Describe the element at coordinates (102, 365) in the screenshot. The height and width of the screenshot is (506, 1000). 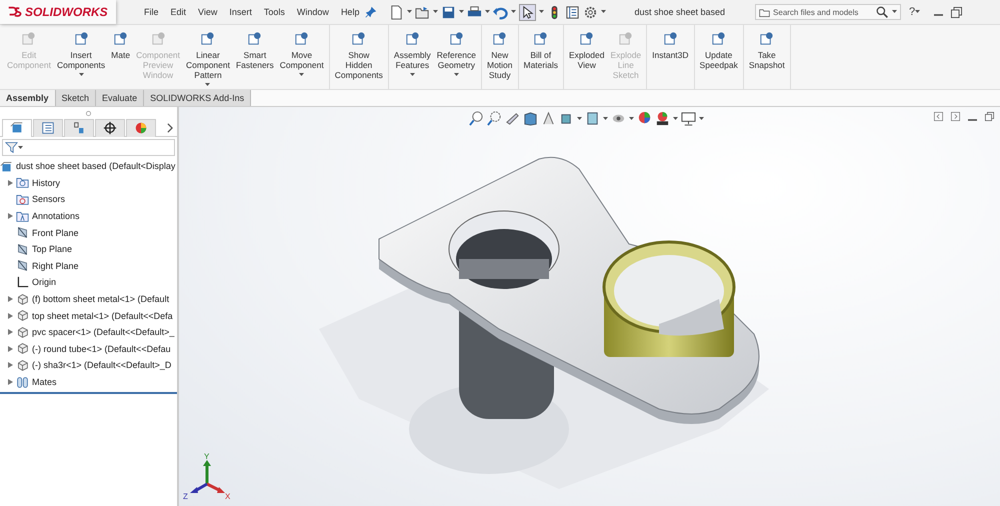
I see `tree-item: (-) sha3r<1> (Default<<Default>_D` at that location.